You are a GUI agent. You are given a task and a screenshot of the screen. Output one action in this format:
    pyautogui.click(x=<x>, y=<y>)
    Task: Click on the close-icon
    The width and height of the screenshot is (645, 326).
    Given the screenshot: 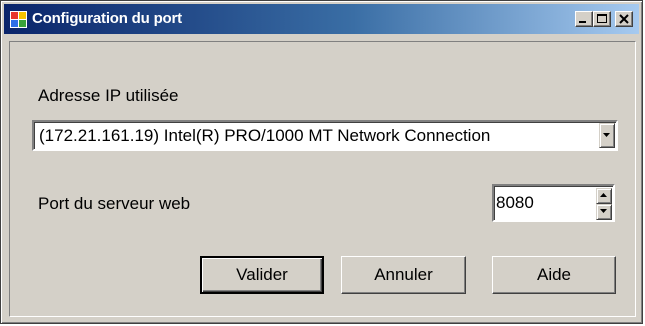 What is the action you would take?
    pyautogui.click(x=624, y=19)
    